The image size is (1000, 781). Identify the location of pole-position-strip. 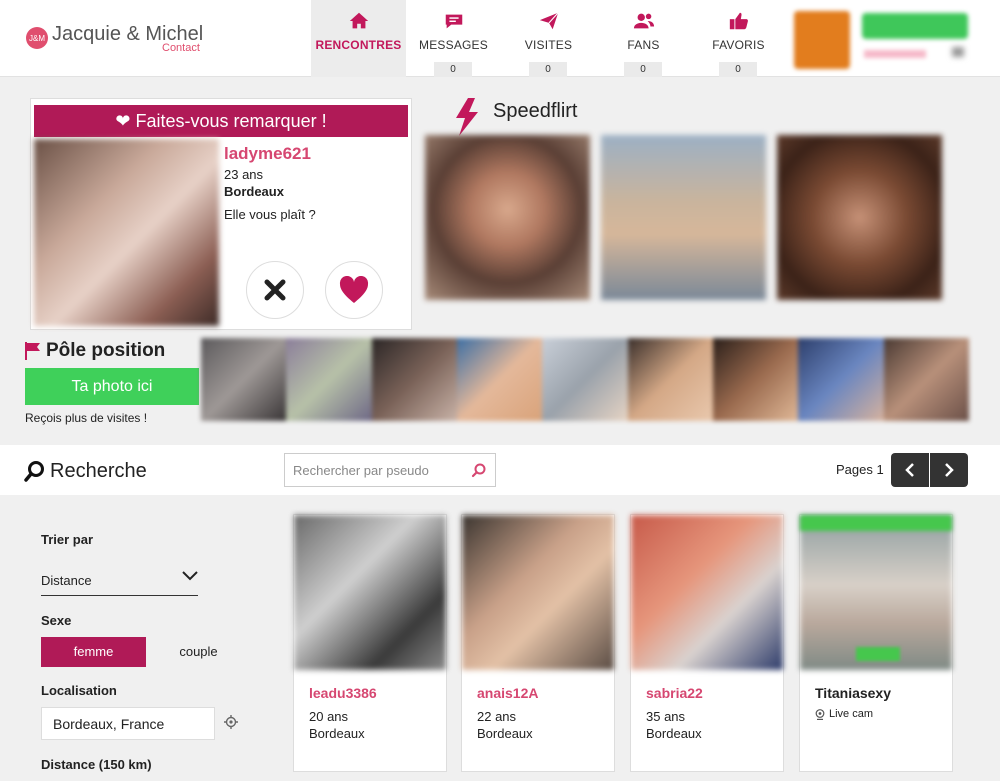
(585, 379).